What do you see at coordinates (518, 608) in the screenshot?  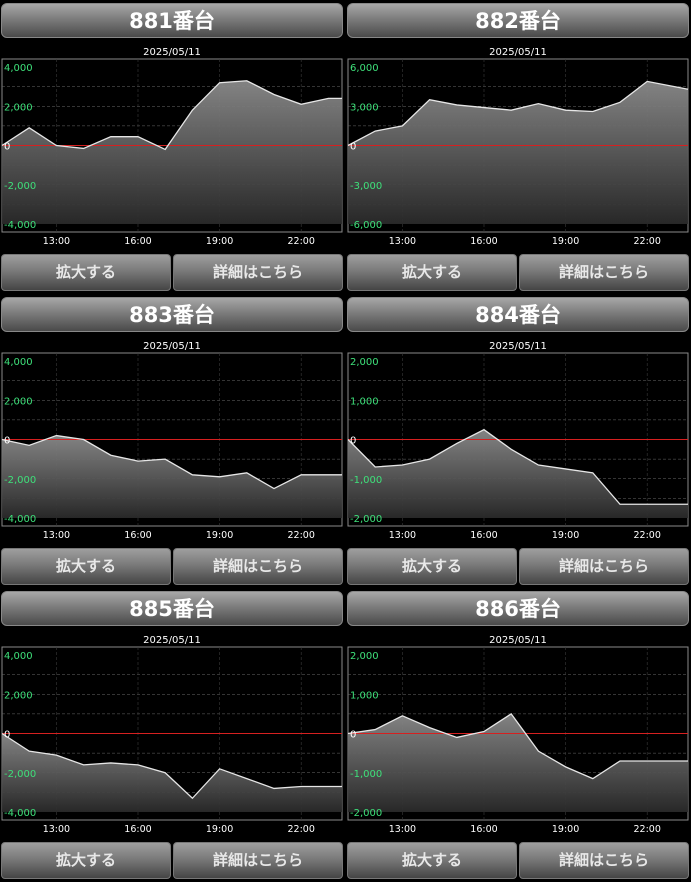 I see `panel-title: 886番台` at bounding box center [518, 608].